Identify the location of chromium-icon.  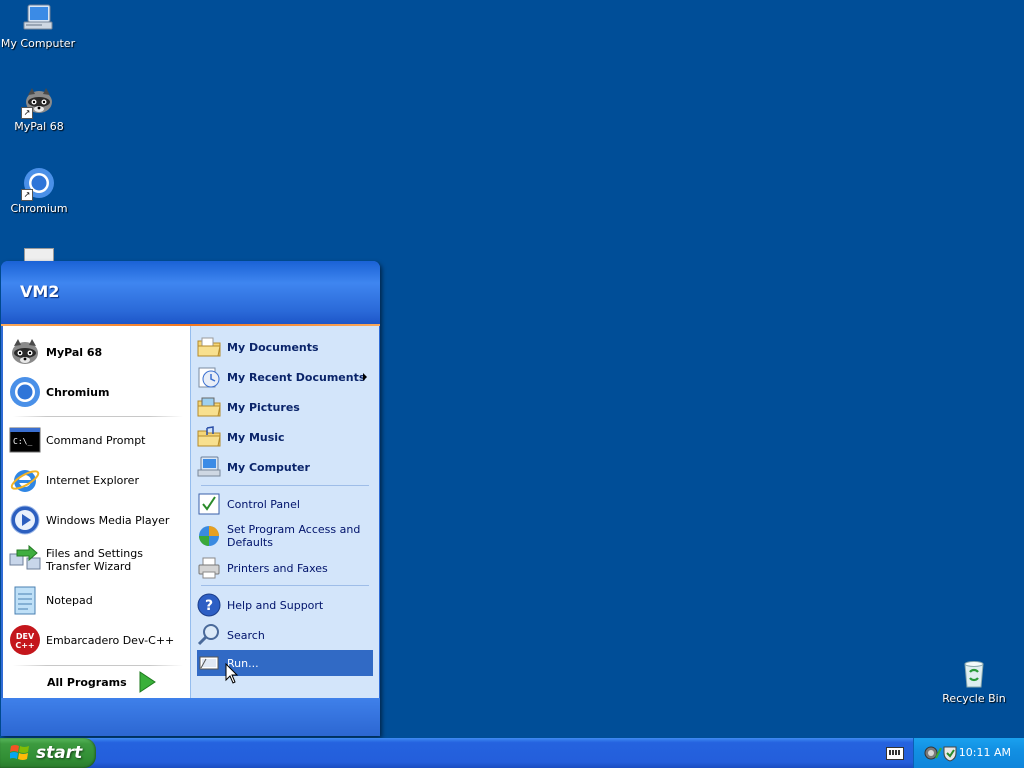
(25, 392).